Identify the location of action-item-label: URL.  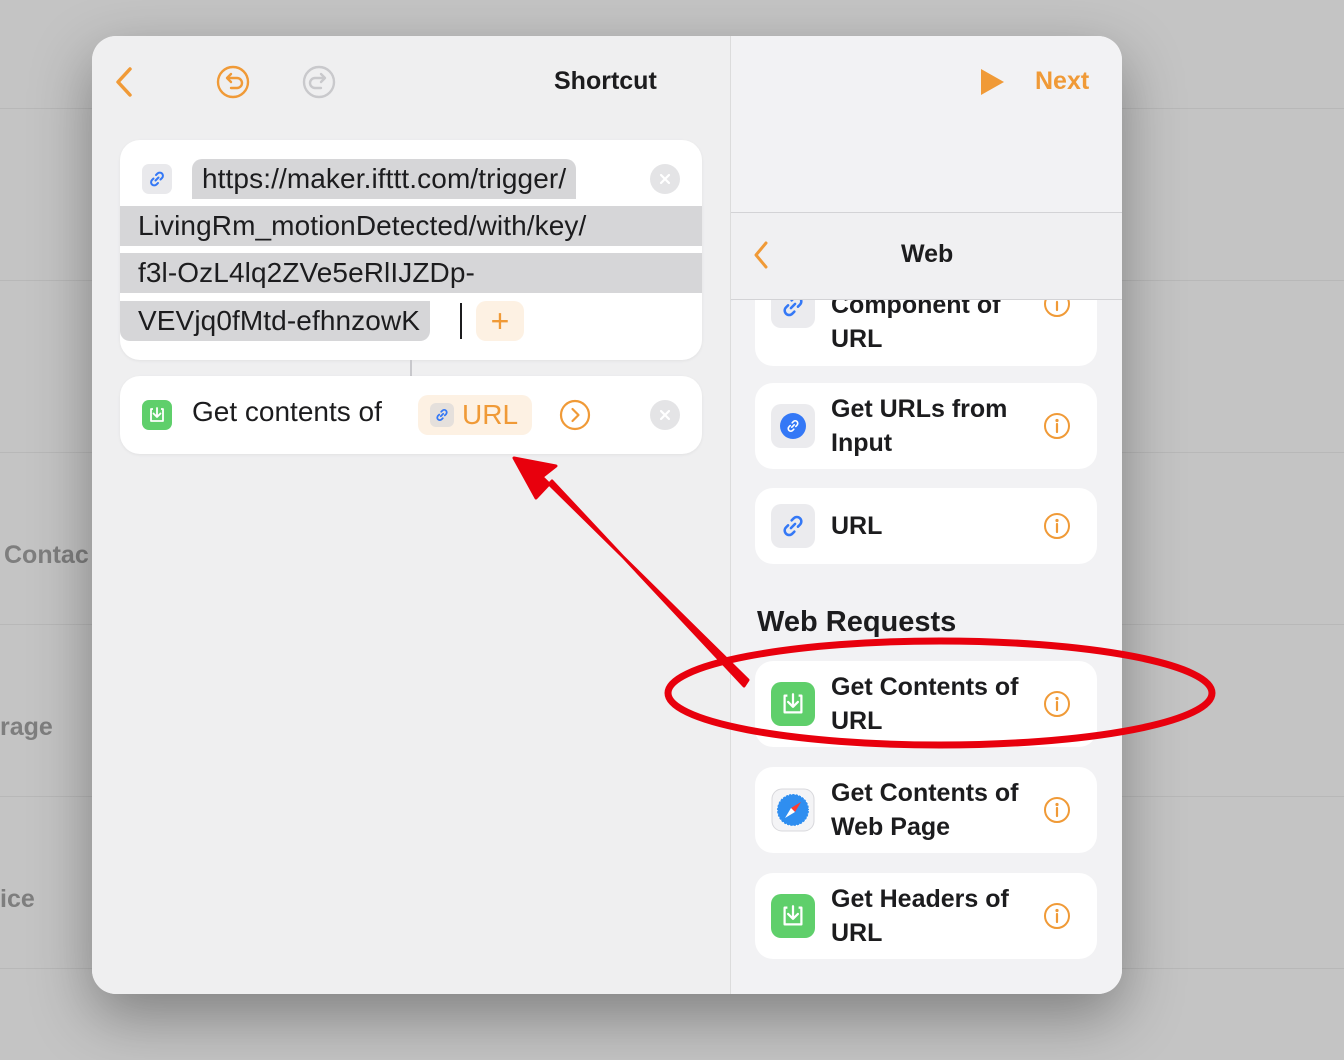
(857, 526).